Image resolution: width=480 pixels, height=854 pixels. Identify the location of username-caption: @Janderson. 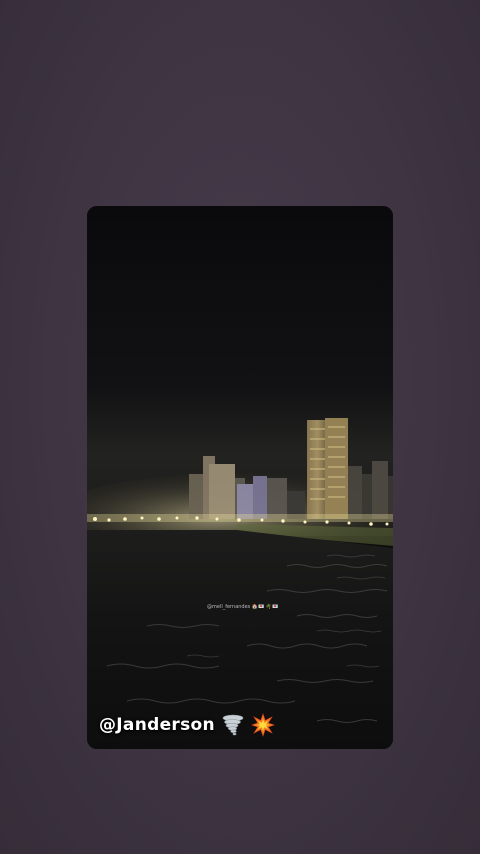
(157, 725).